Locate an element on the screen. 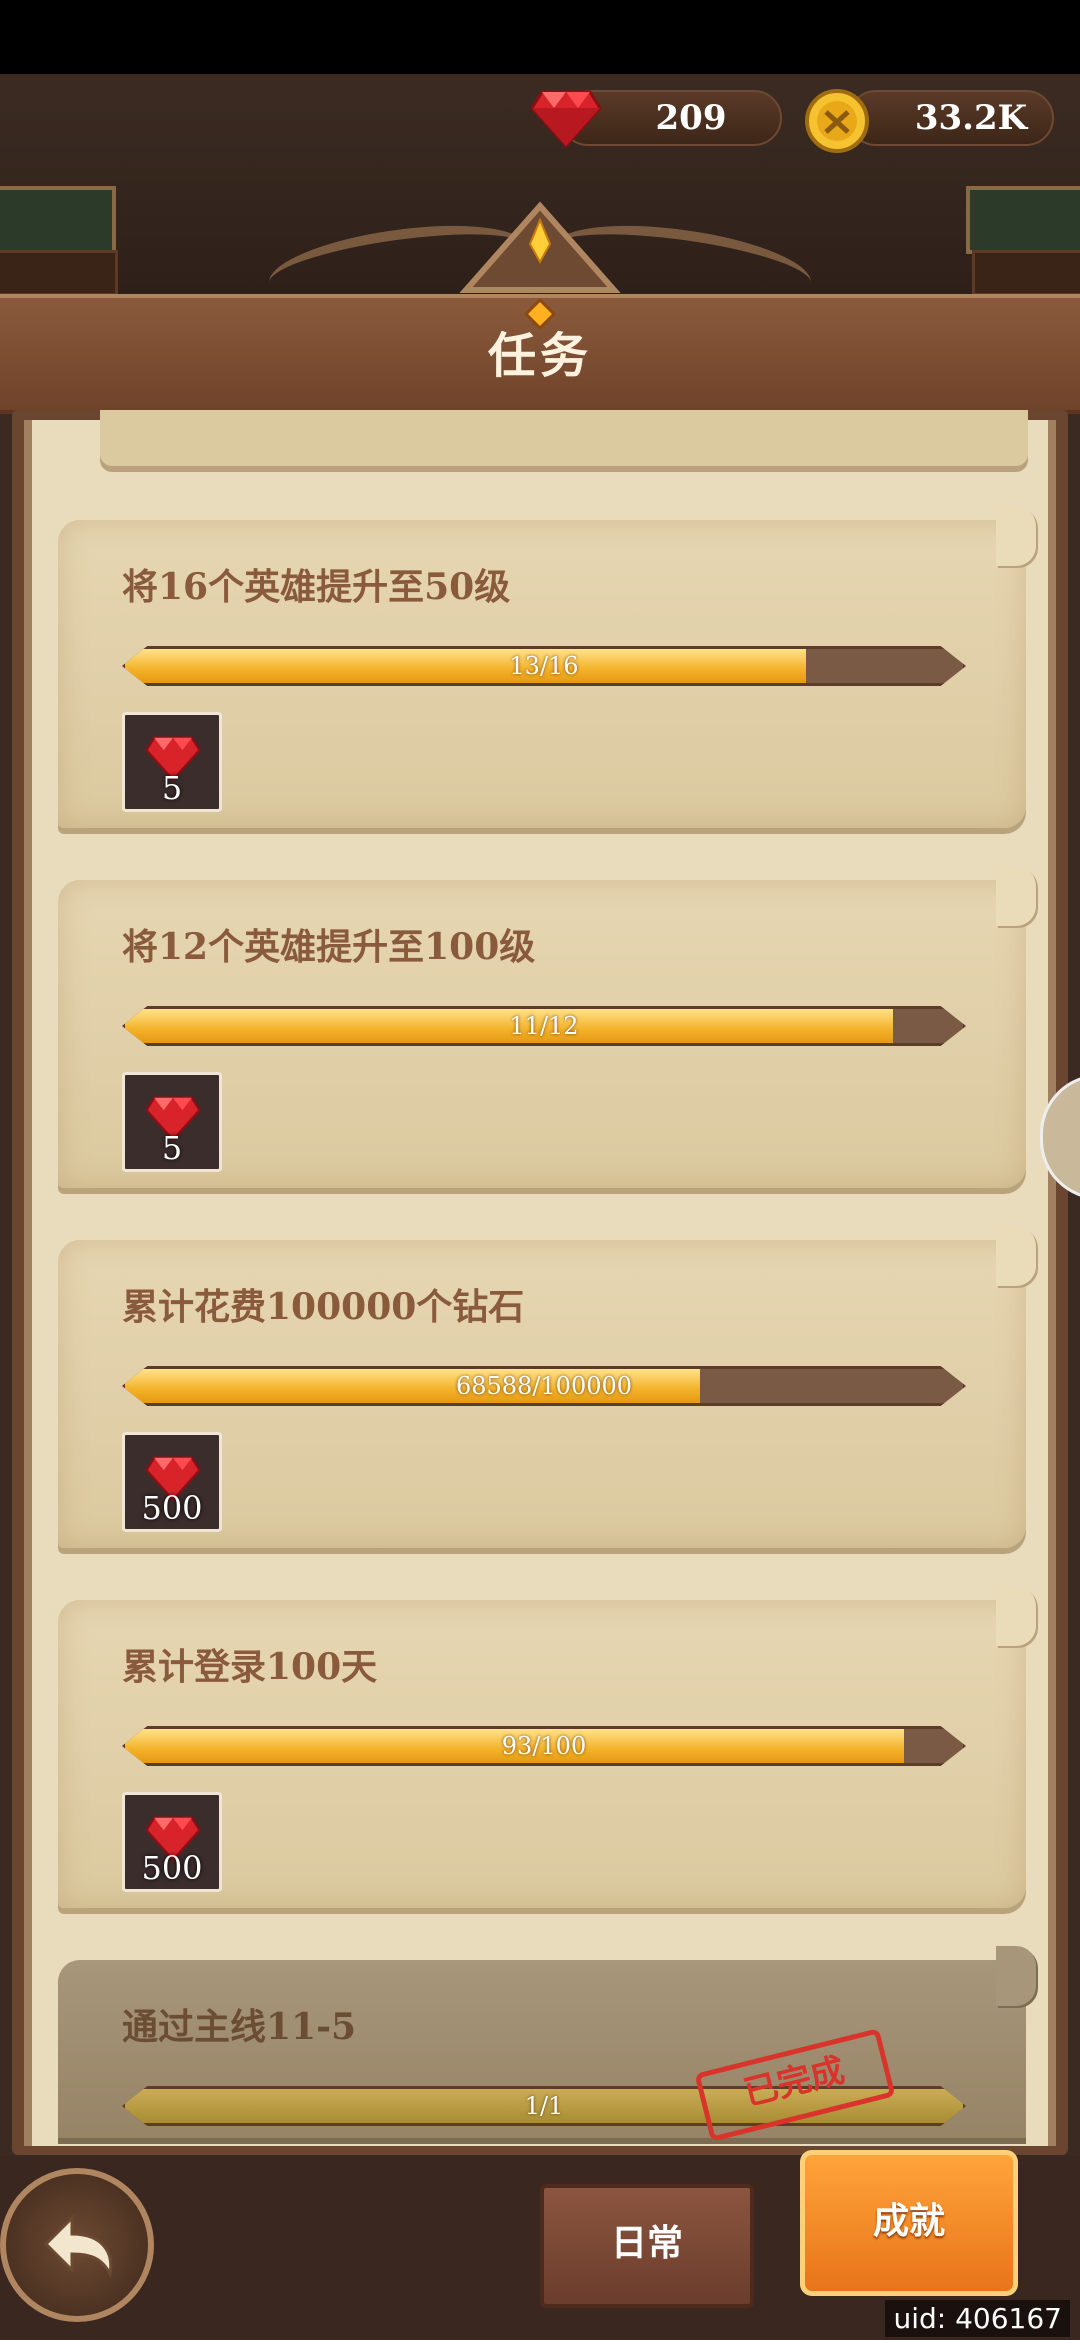 The height and width of the screenshot is (2340, 1080). task-progress-bar: 93/100 is located at coordinates (544, 1746).